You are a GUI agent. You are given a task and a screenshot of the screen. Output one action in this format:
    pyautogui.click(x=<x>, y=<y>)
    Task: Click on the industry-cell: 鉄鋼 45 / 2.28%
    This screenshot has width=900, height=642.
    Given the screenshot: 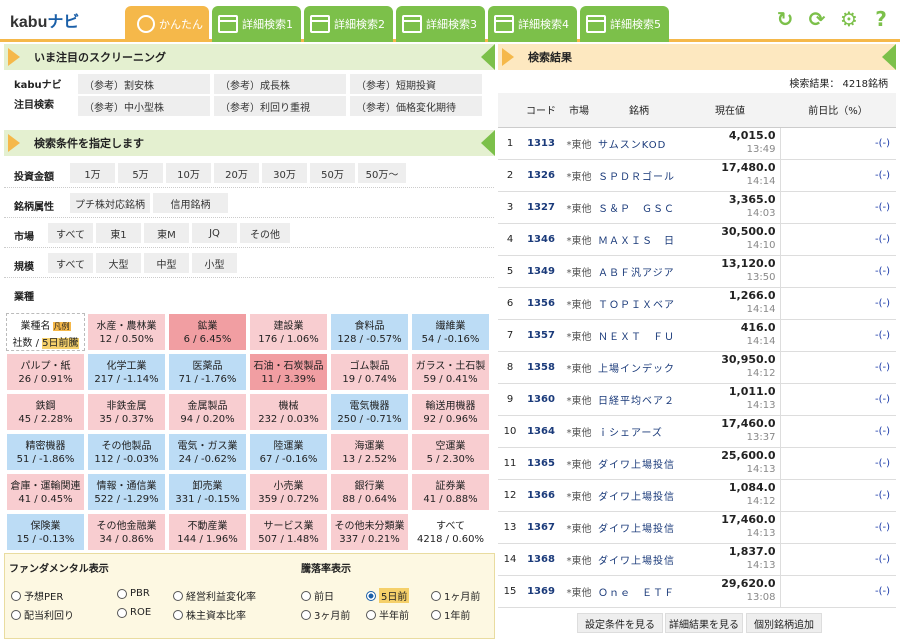 What is the action you would take?
    pyautogui.click(x=45, y=412)
    